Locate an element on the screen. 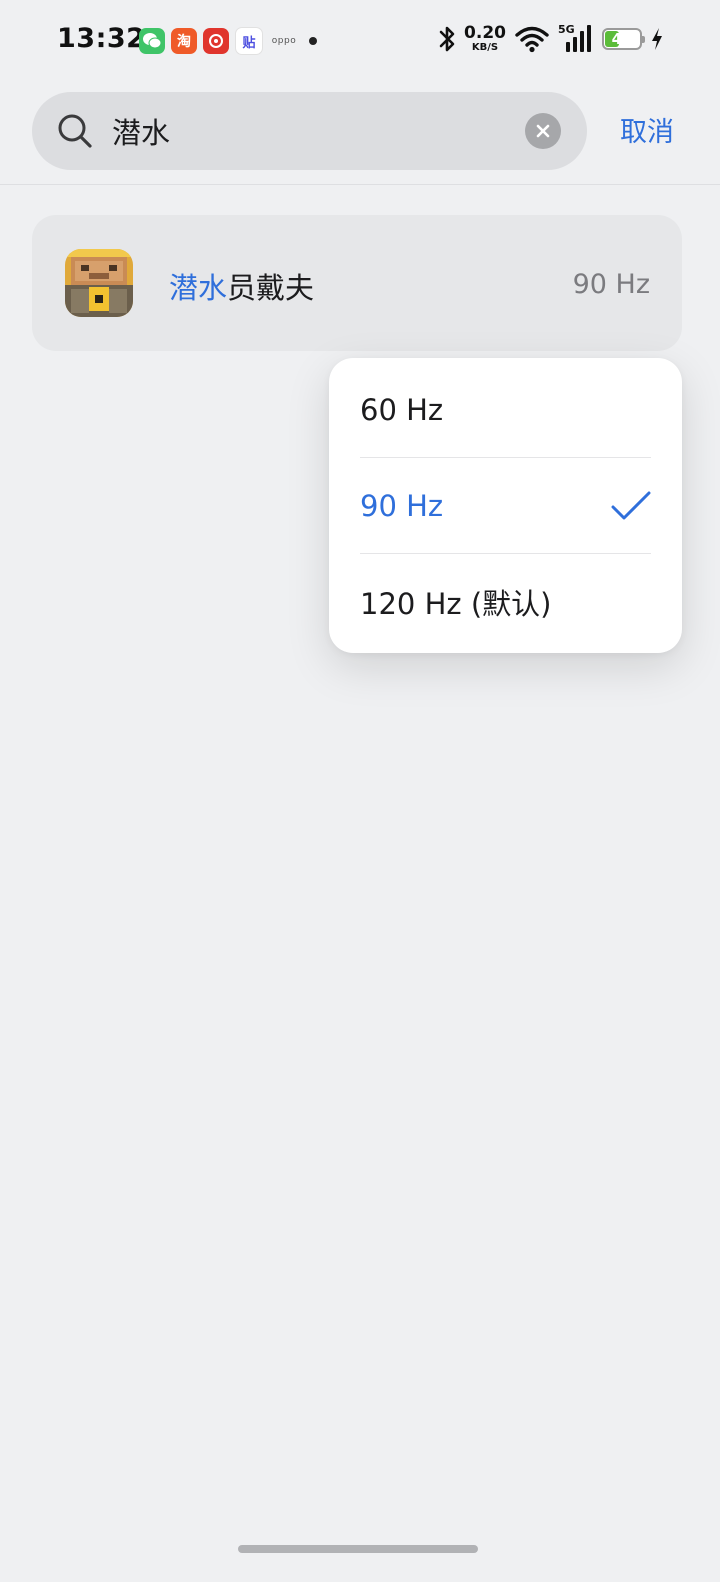 The width and height of the screenshot is (720, 1582). cellular-signal: 5G is located at coordinates (576, 38).